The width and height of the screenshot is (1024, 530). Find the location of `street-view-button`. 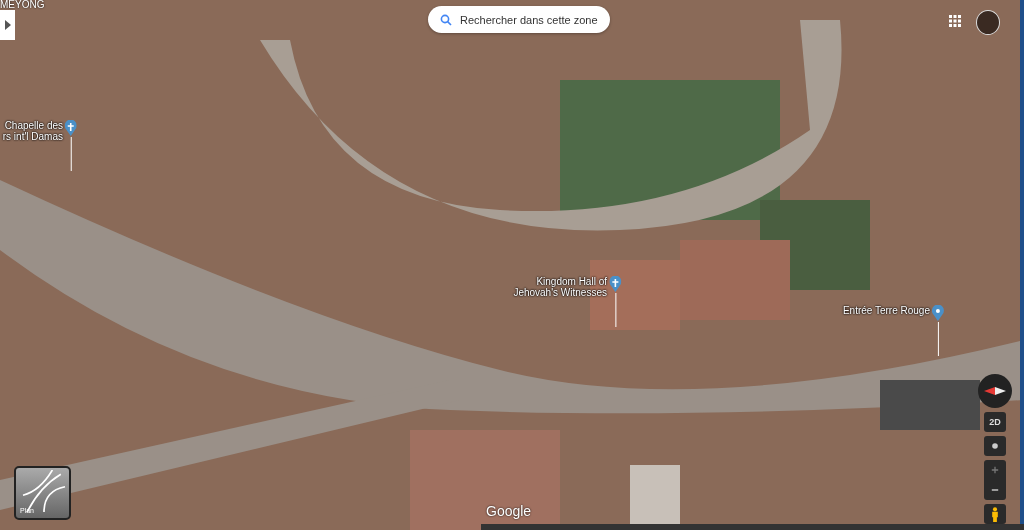

street-view-button is located at coordinates (995, 514).